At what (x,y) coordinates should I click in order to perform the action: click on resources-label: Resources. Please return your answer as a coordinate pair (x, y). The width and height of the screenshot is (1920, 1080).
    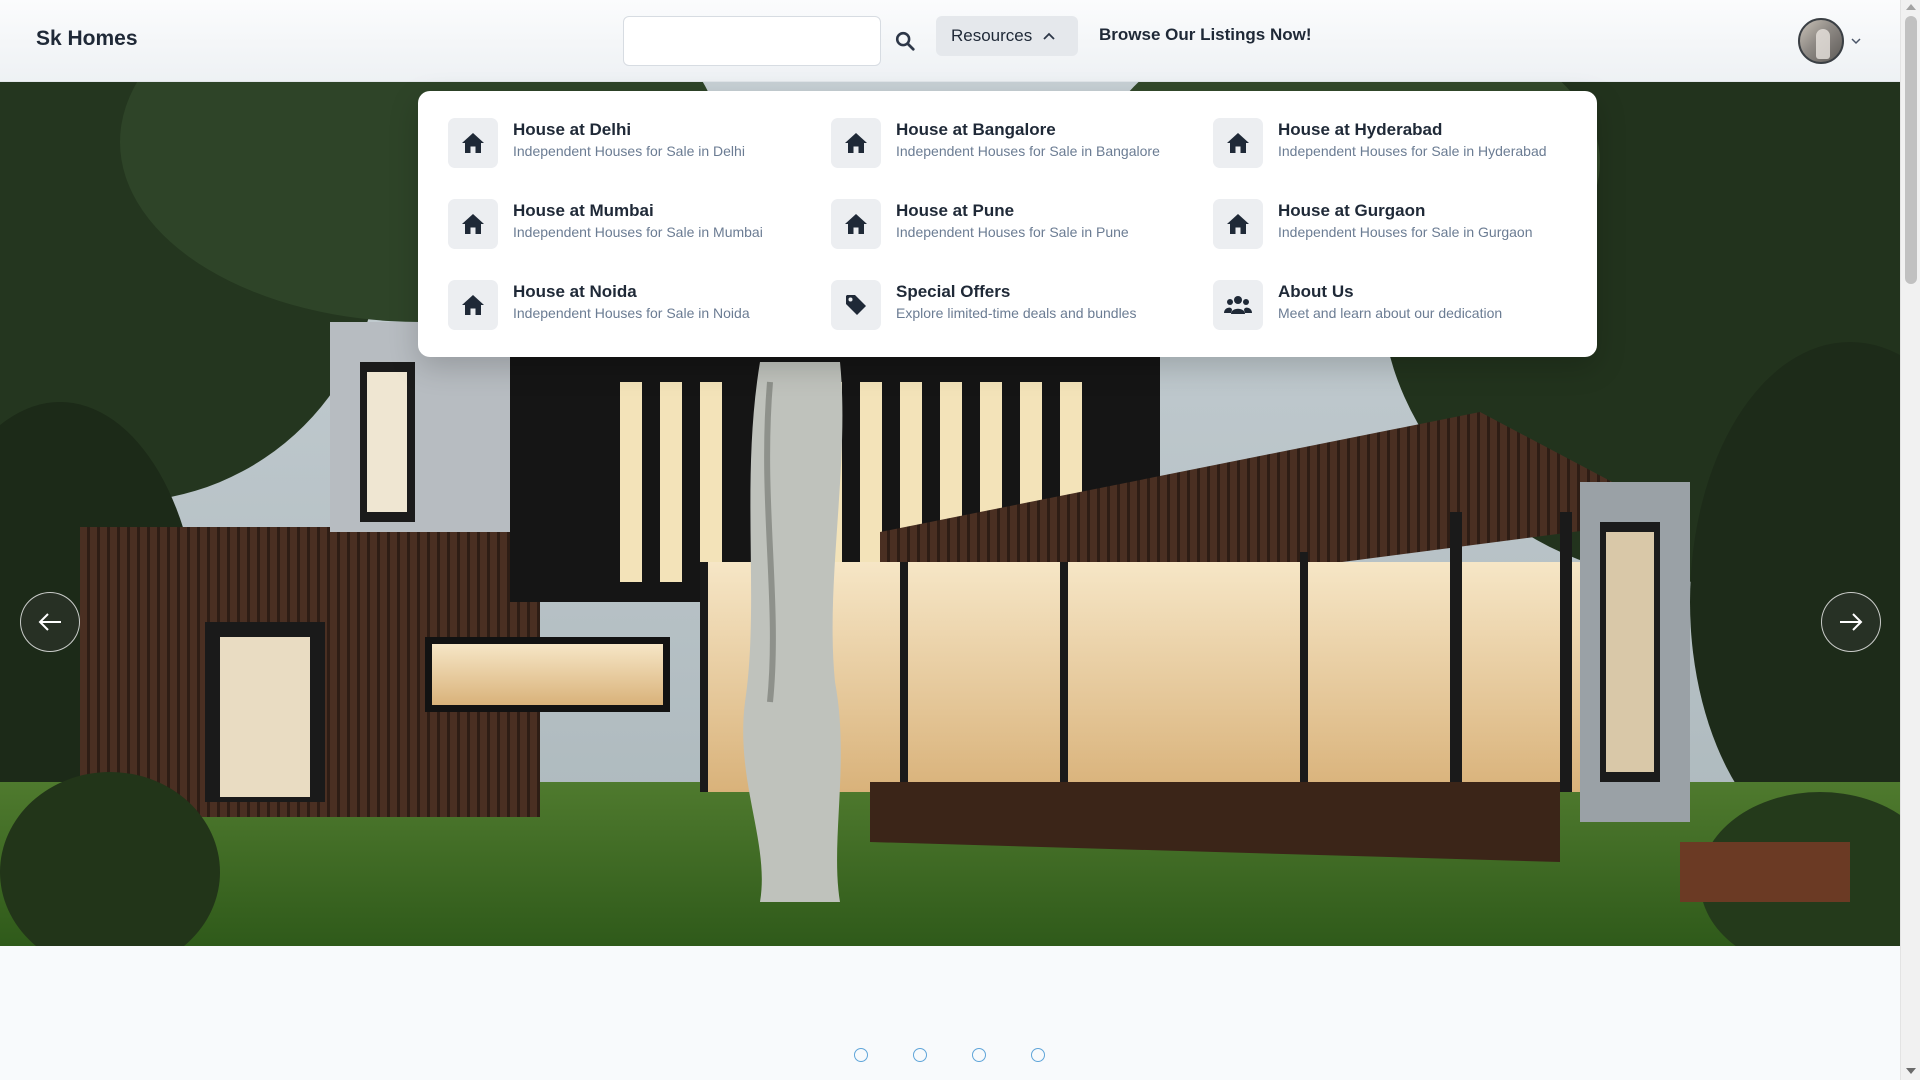
    Looking at the image, I should click on (992, 35).